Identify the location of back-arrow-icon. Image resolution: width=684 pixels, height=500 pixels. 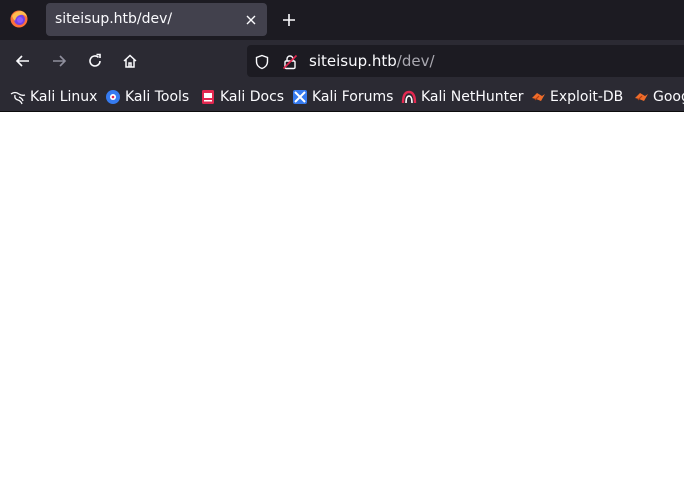
(23, 61).